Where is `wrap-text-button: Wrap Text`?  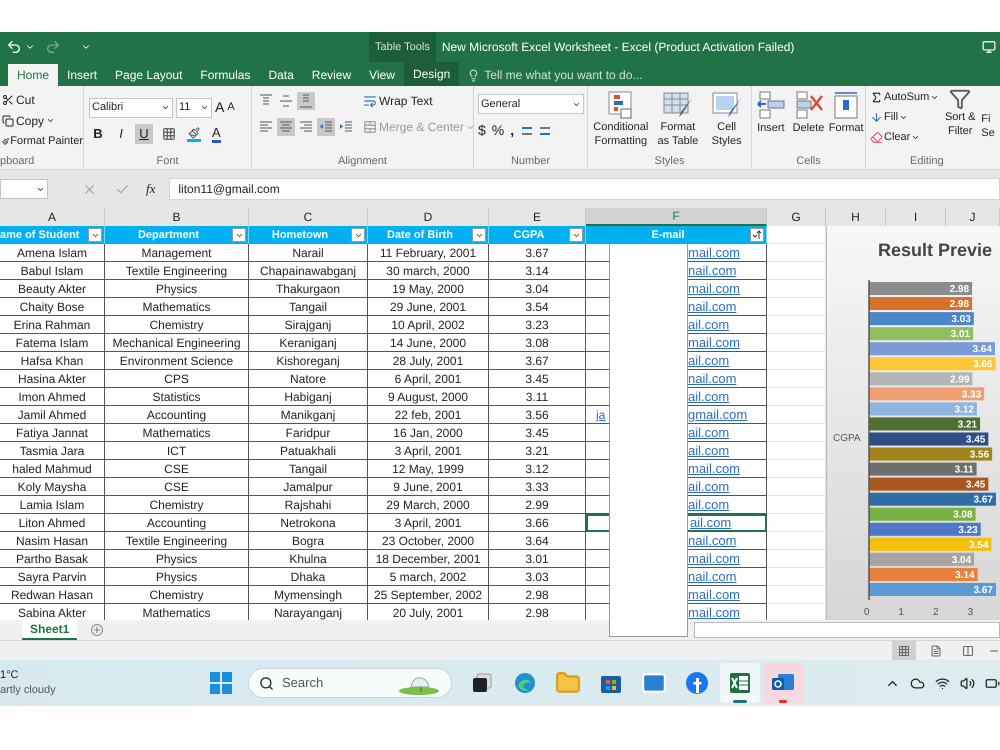 wrap-text-button: Wrap Text is located at coordinates (419, 101).